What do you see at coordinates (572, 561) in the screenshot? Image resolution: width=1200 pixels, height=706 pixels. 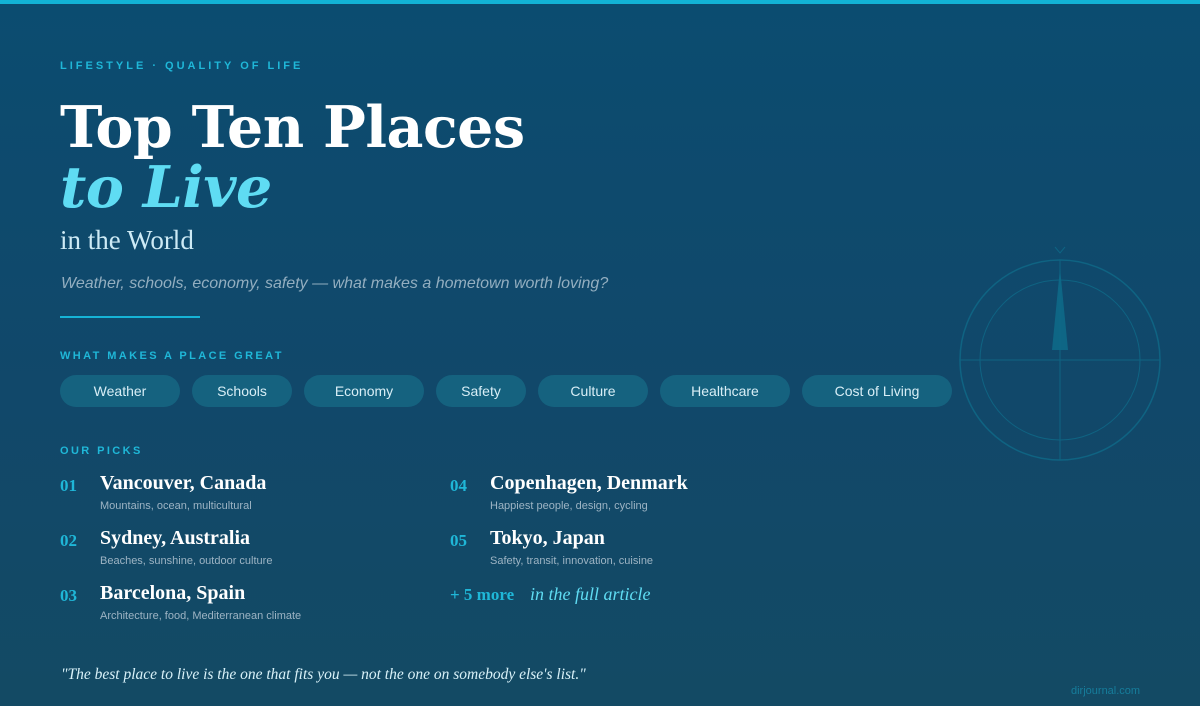 I see `pick-description: Safety, transit, innovation, cuisine` at bounding box center [572, 561].